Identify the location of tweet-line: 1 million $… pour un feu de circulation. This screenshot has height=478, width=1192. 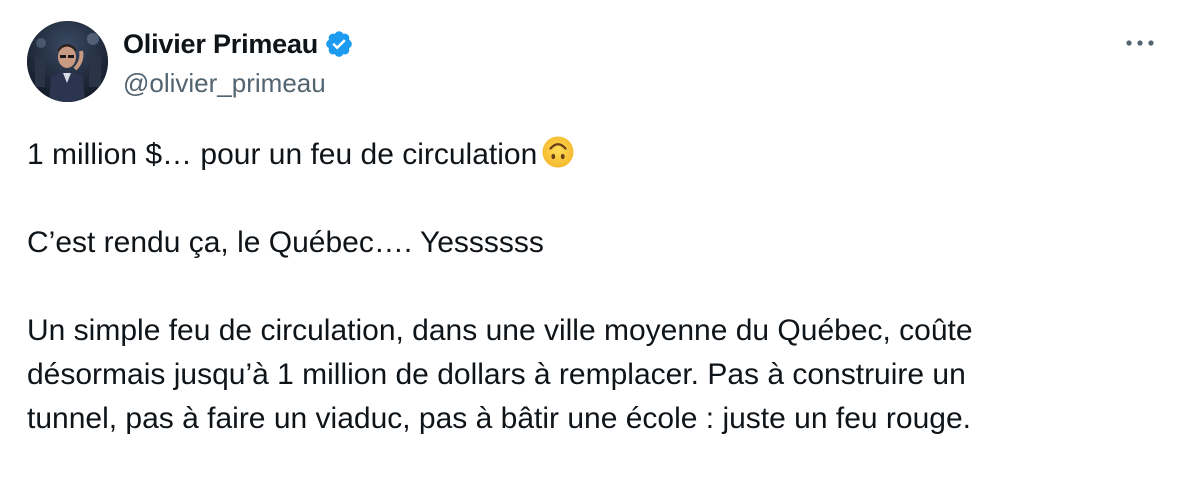
(597, 155).